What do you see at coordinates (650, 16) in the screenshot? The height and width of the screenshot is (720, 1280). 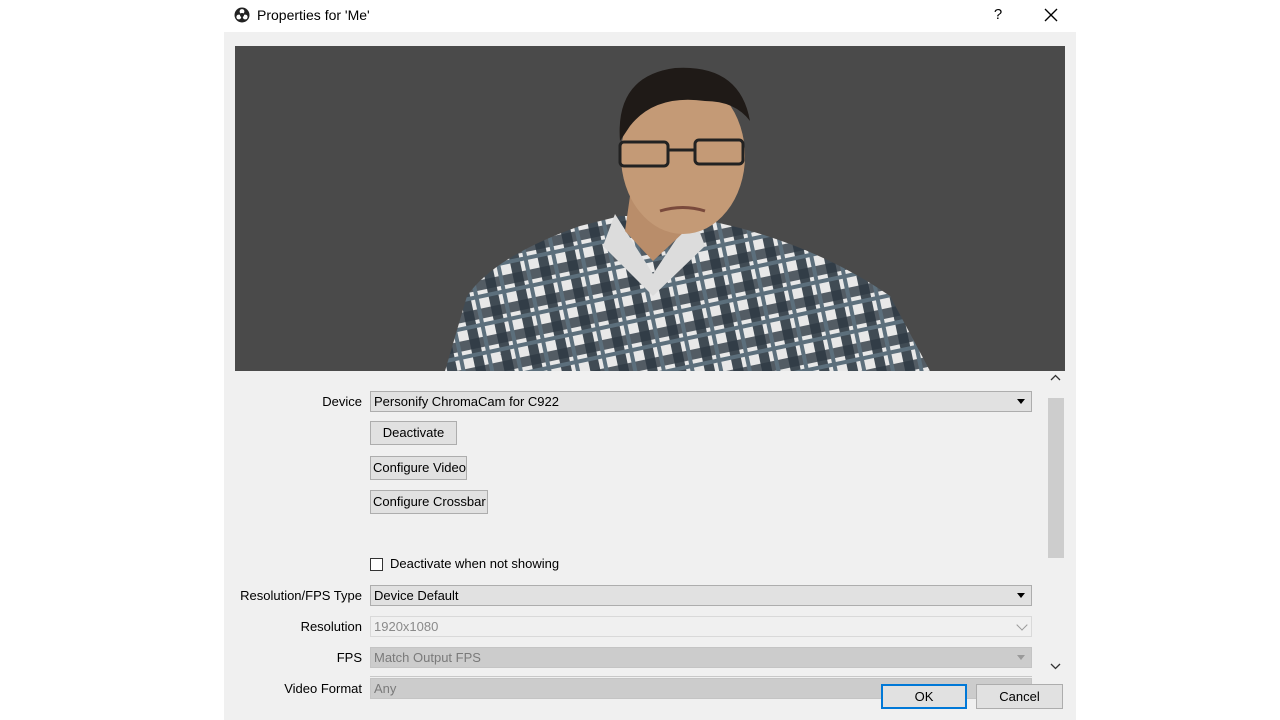 I see `title-bar: Properties for 'Me' ?` at bounding box center [650, 16].